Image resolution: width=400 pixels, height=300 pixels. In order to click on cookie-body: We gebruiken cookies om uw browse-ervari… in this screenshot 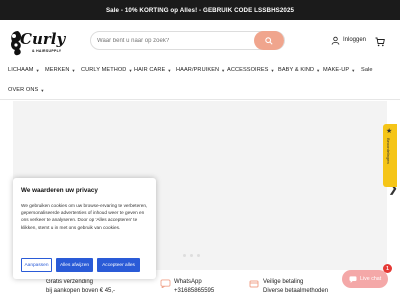, I will do `click(84, 216)`.